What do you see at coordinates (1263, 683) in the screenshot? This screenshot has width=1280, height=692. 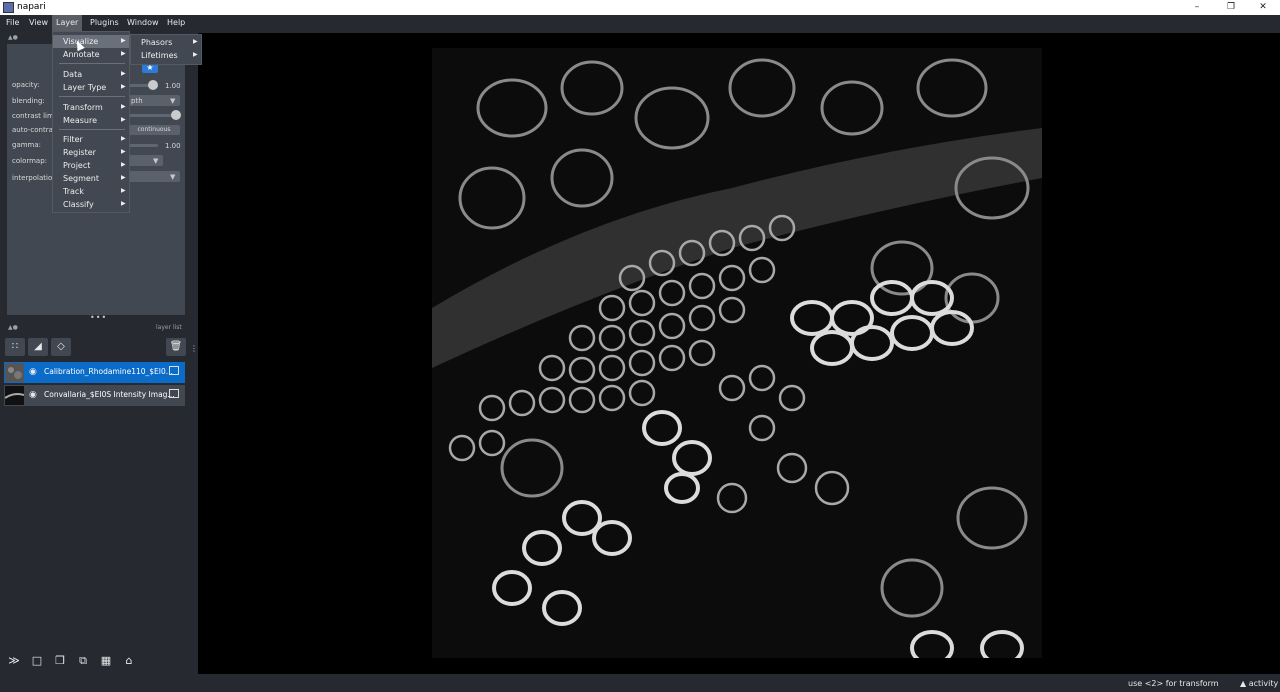 I see `activity-label: activity` at bounding box center [1263, 683].